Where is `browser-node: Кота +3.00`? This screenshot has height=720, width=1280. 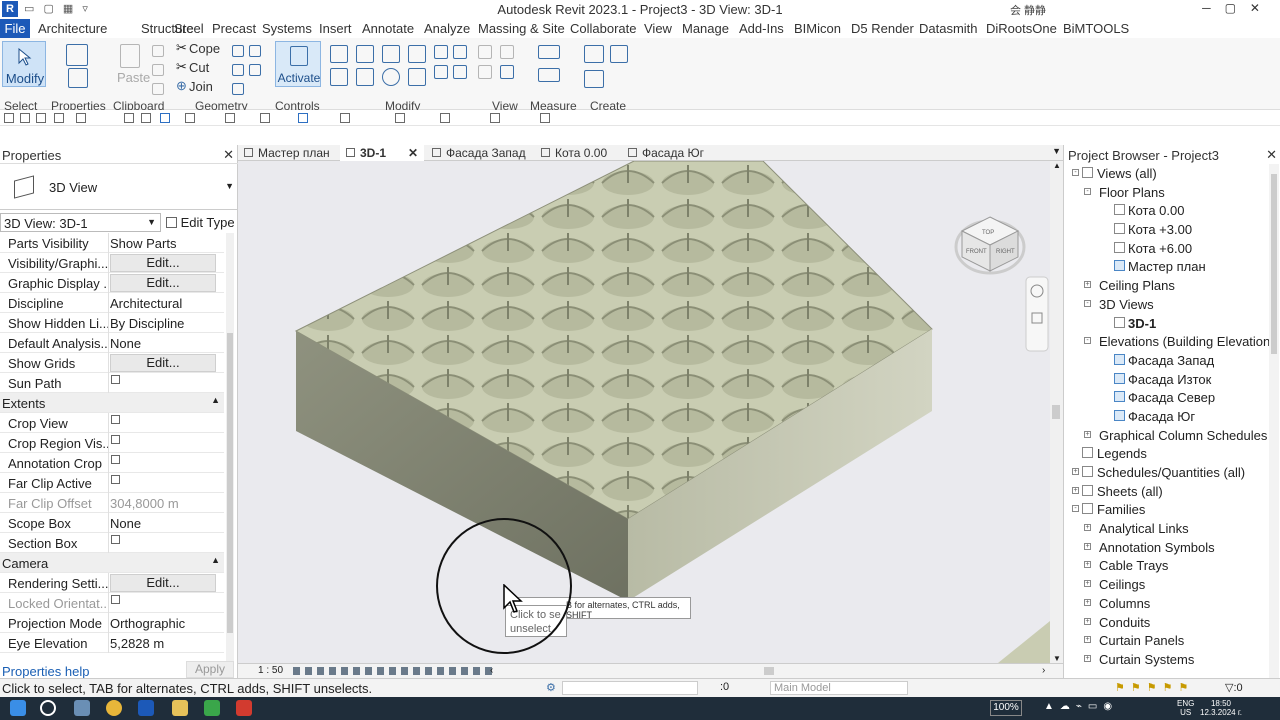
browser-node: Кота +3.00 is located at coordinates (1166, 229).